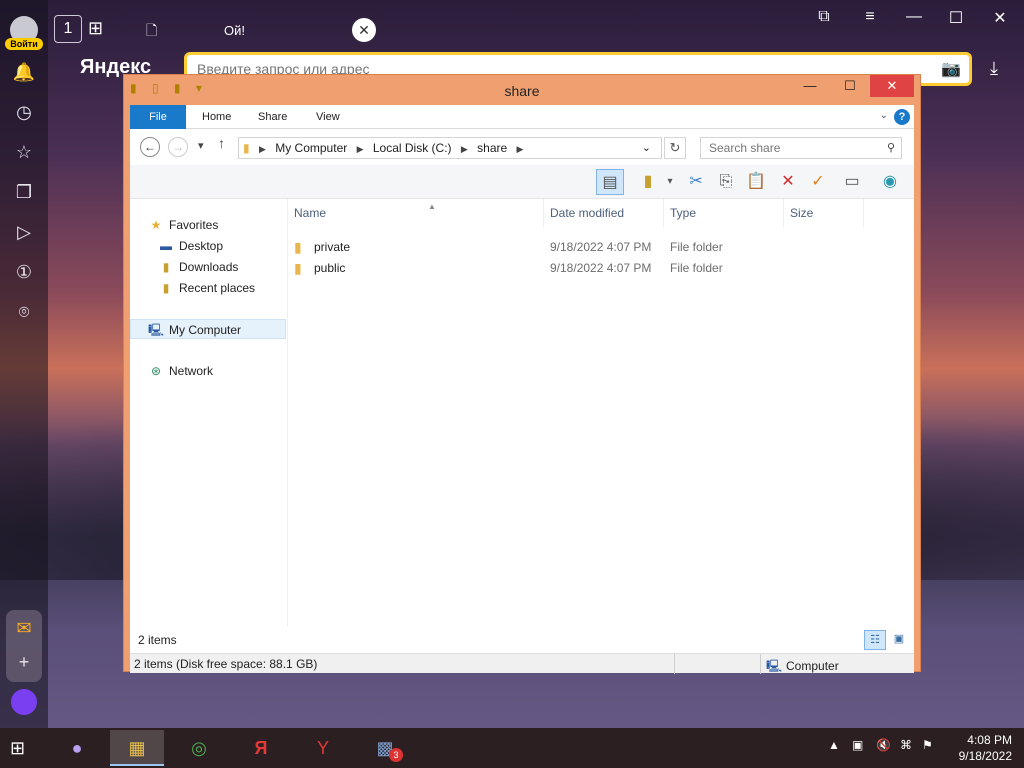  I want to click on search-input, so click(786, 148).